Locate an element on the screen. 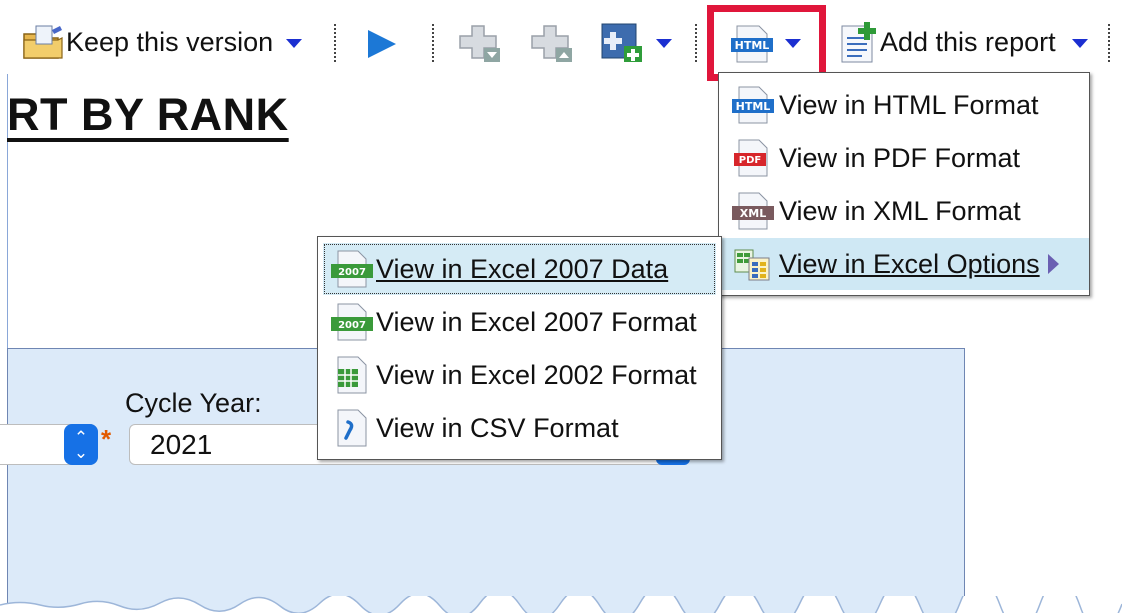 This screenshot has width=1122, height=613. csv-icon is located at coordinates (352, 428).